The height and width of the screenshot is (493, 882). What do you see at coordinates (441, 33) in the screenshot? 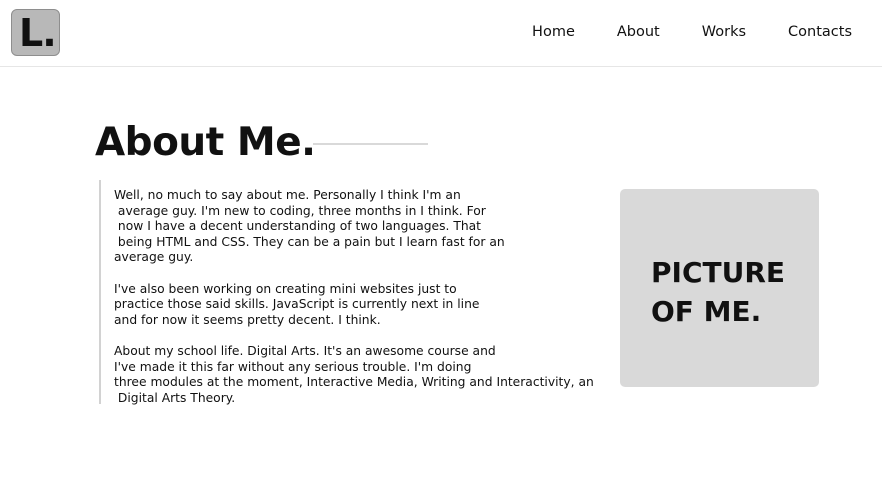
I see `site-header: L. Home About Works Contacts` at bounding box center [441, 33].